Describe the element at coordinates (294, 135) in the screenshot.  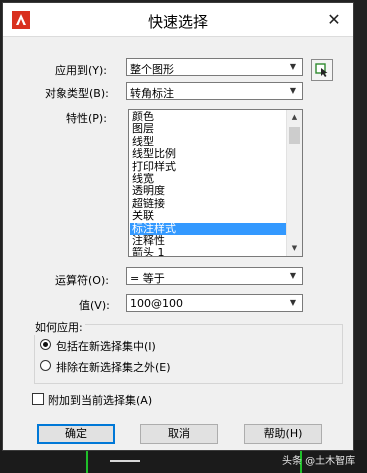
I see `scroll-thumb` at that location.